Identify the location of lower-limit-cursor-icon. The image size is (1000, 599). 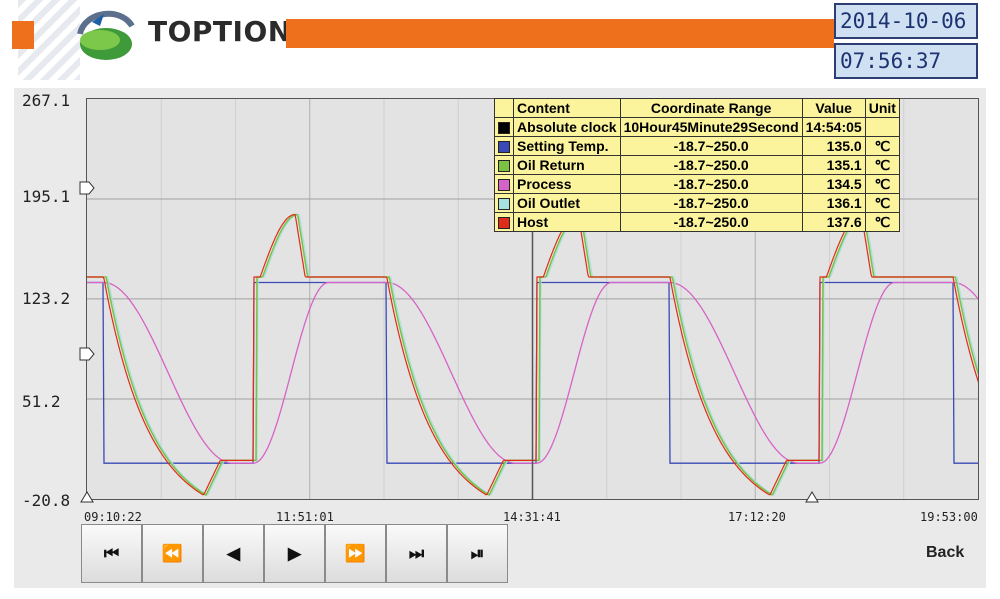
(87, 354).